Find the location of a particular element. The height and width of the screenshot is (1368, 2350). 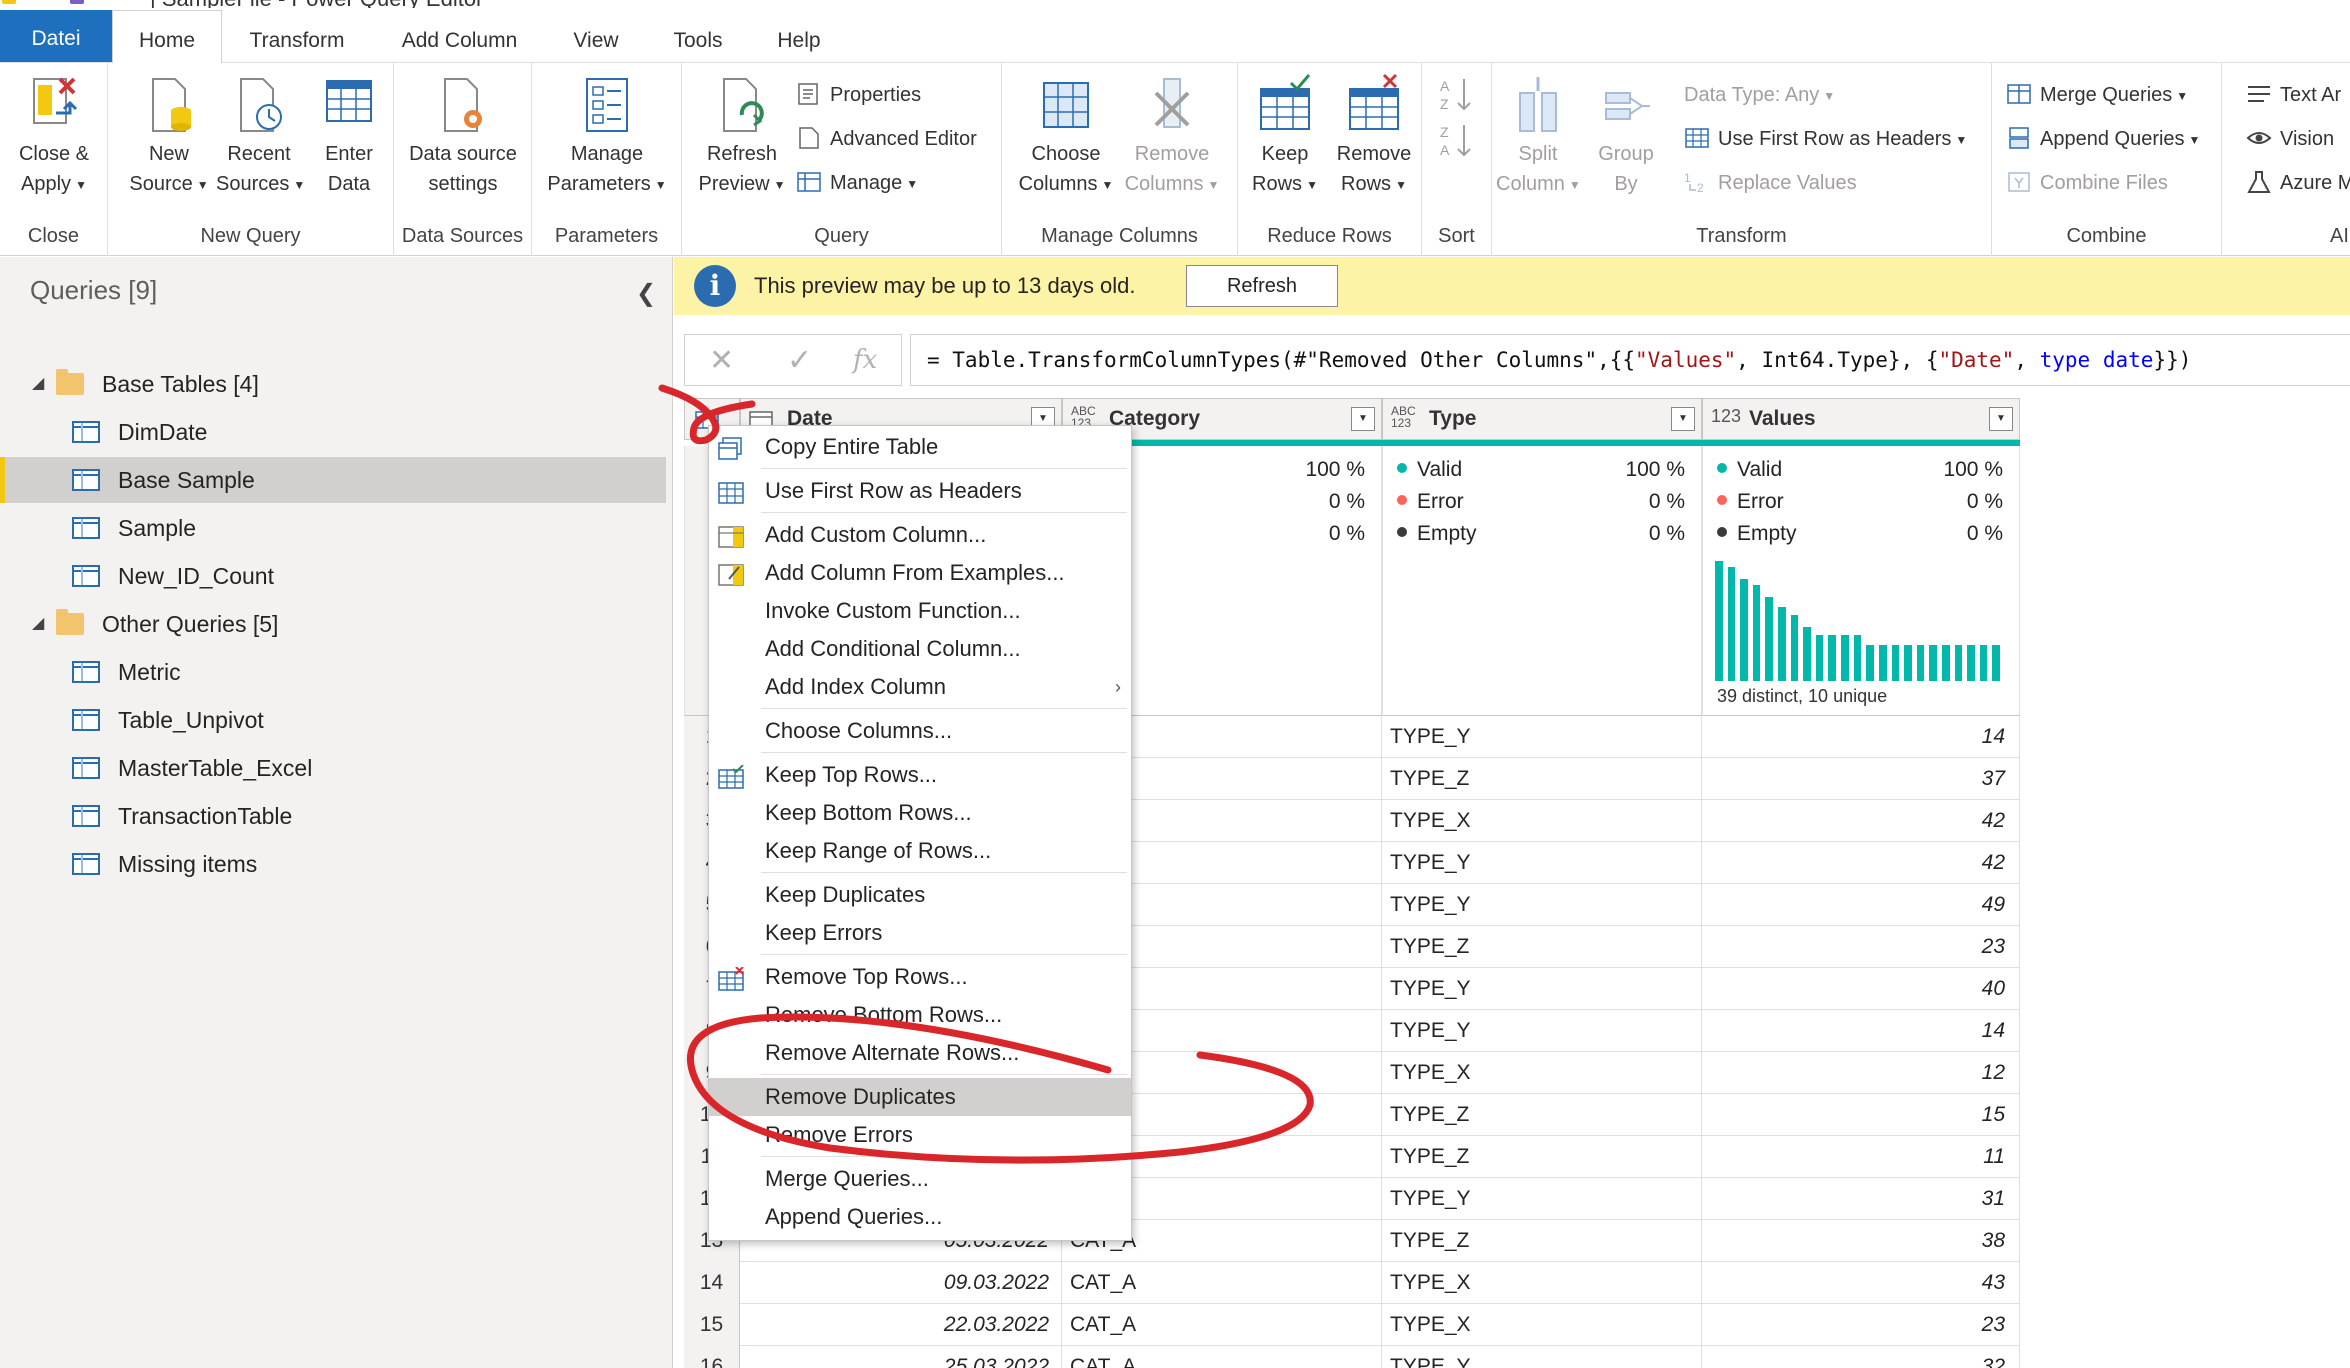

values-cell: 38 is located at coordinates (1861, 1241).